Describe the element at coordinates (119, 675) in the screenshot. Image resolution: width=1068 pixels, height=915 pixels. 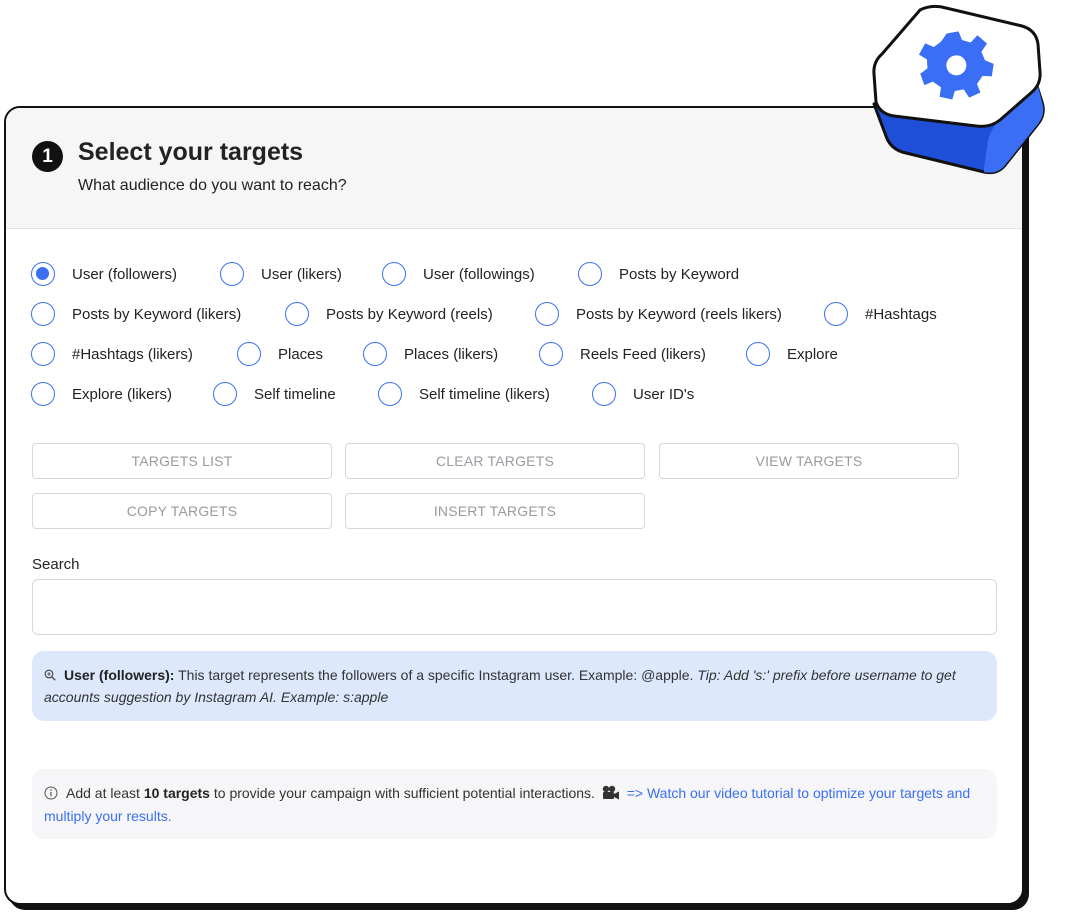
I see `info-term: User (followers):` at that location.